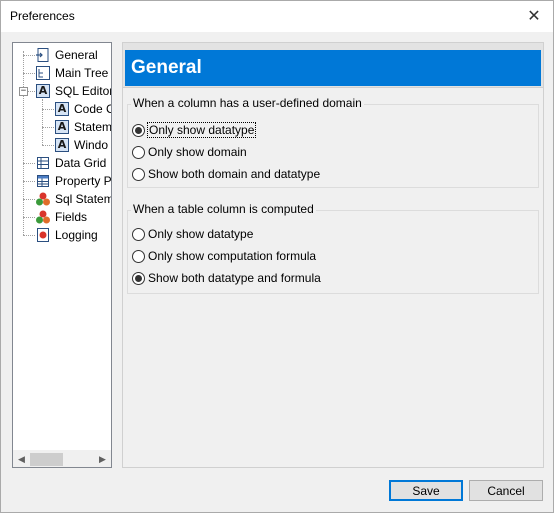  What do you see at coordinates (91, 145) in the screenshot?
I see `tree-item-label: Windo` at bounding box center [91, 145].